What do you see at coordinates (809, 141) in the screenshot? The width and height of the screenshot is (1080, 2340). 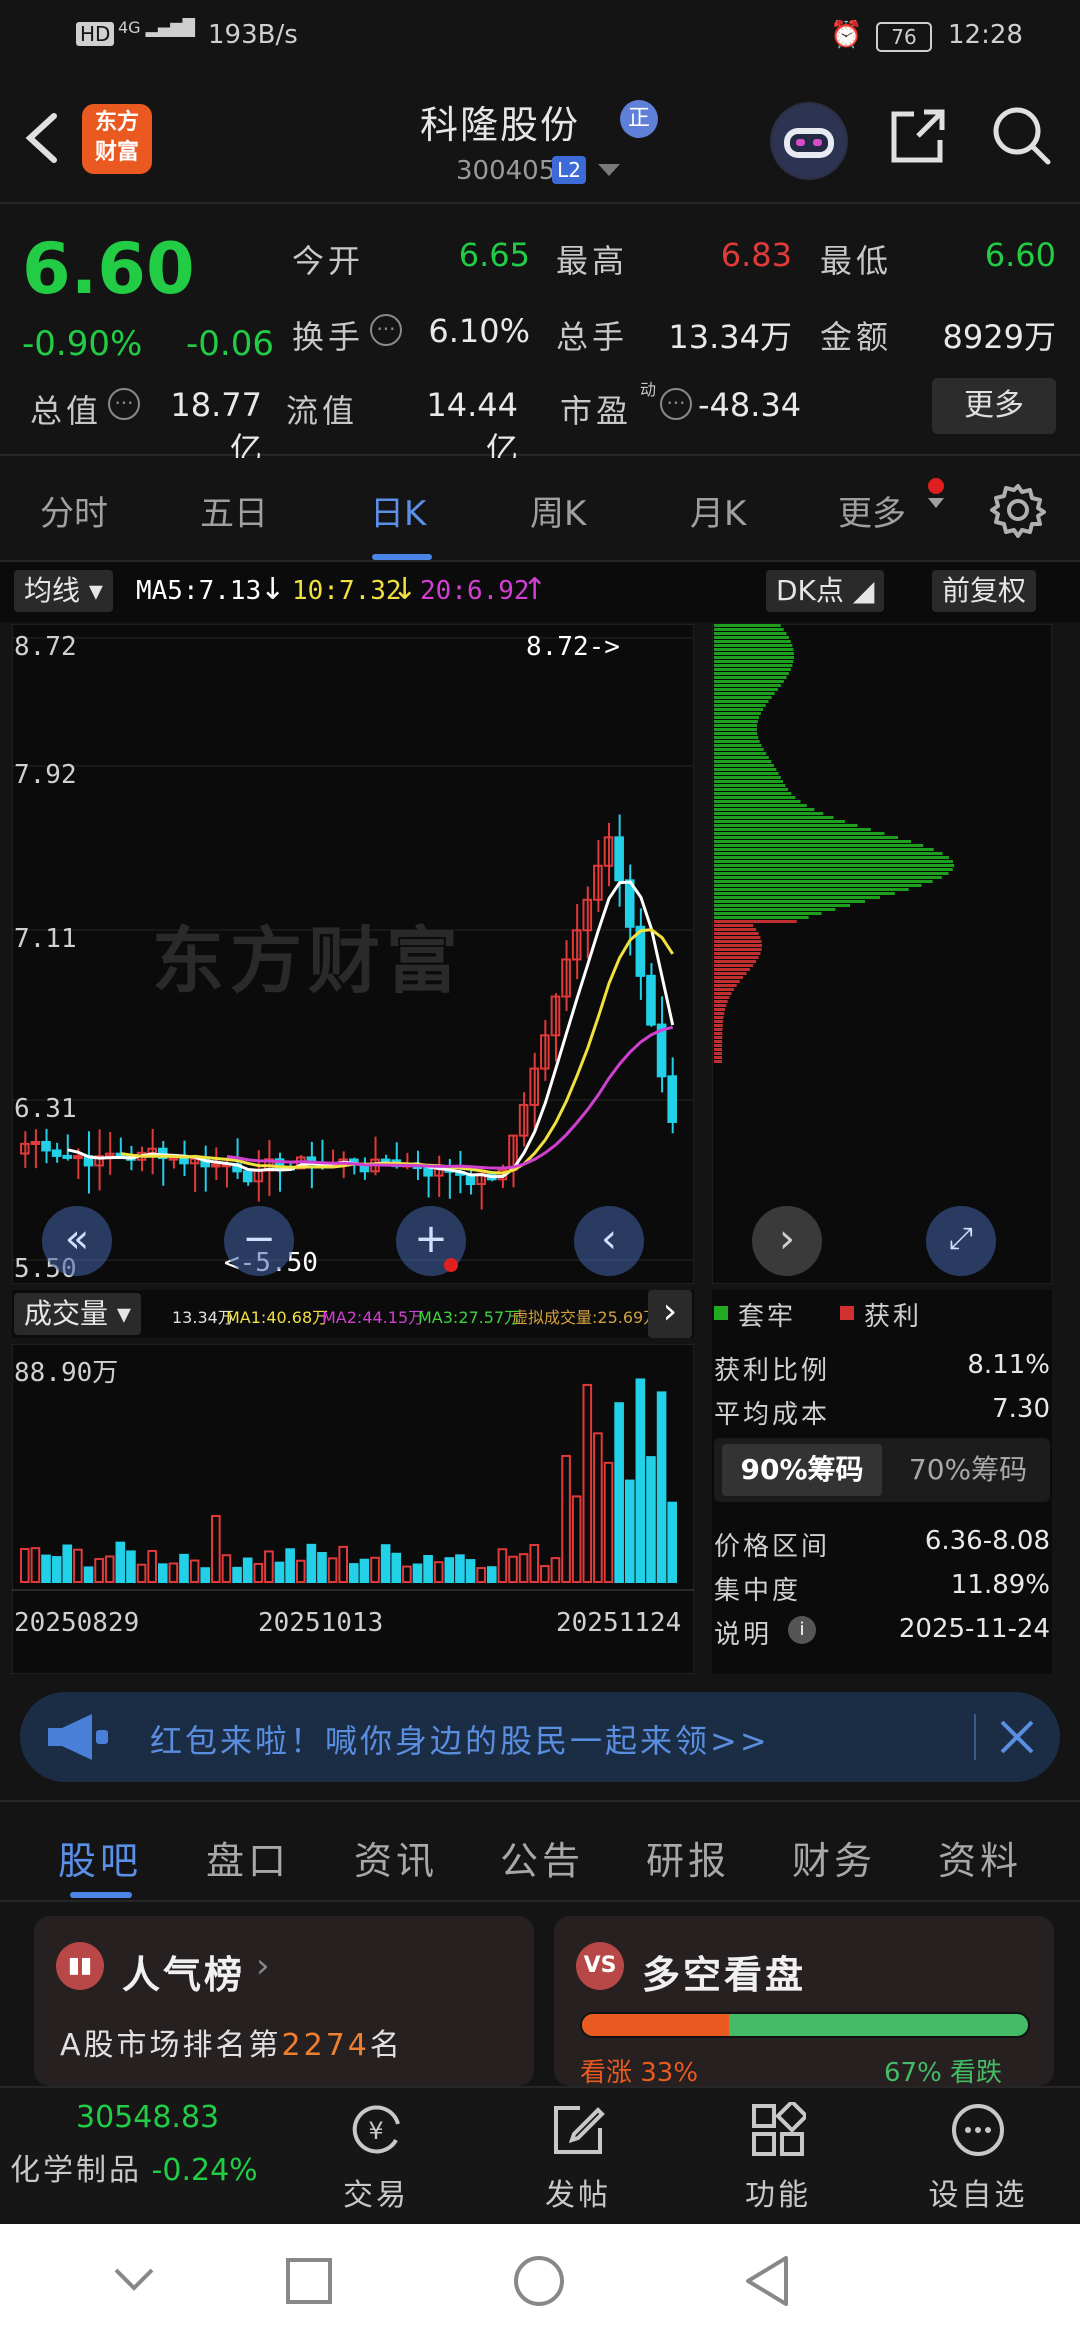 I see `assistant-robot-icon` at bounding box center [809, 141].